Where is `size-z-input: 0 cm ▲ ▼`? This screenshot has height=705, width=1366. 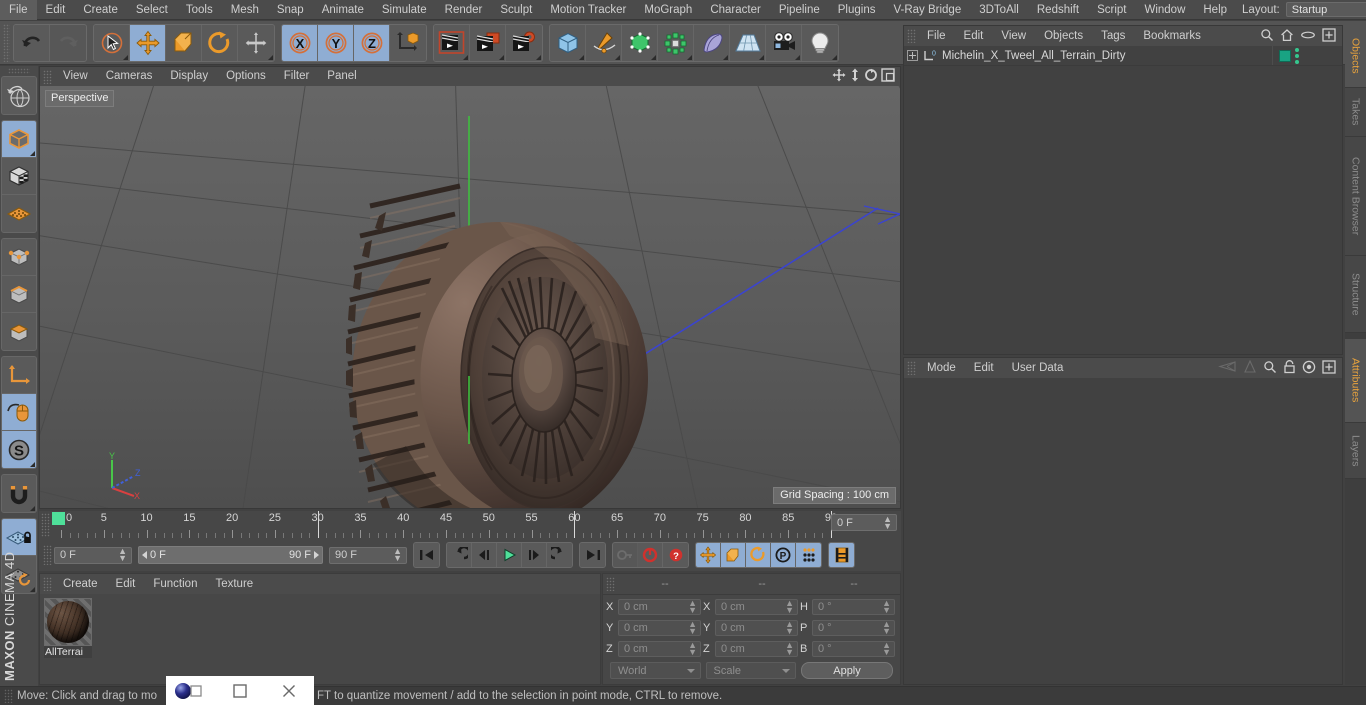
size-z-input: 0 cm ▲ ▼ is located at coordinates (756, 649).